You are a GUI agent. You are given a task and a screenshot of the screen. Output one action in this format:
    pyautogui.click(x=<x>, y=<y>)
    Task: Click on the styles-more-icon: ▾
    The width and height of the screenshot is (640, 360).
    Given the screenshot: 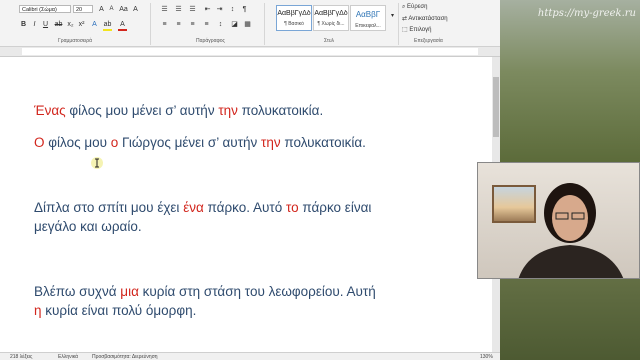 What is the action you would take?
    pyautogui.click(x=392, y=16)
    